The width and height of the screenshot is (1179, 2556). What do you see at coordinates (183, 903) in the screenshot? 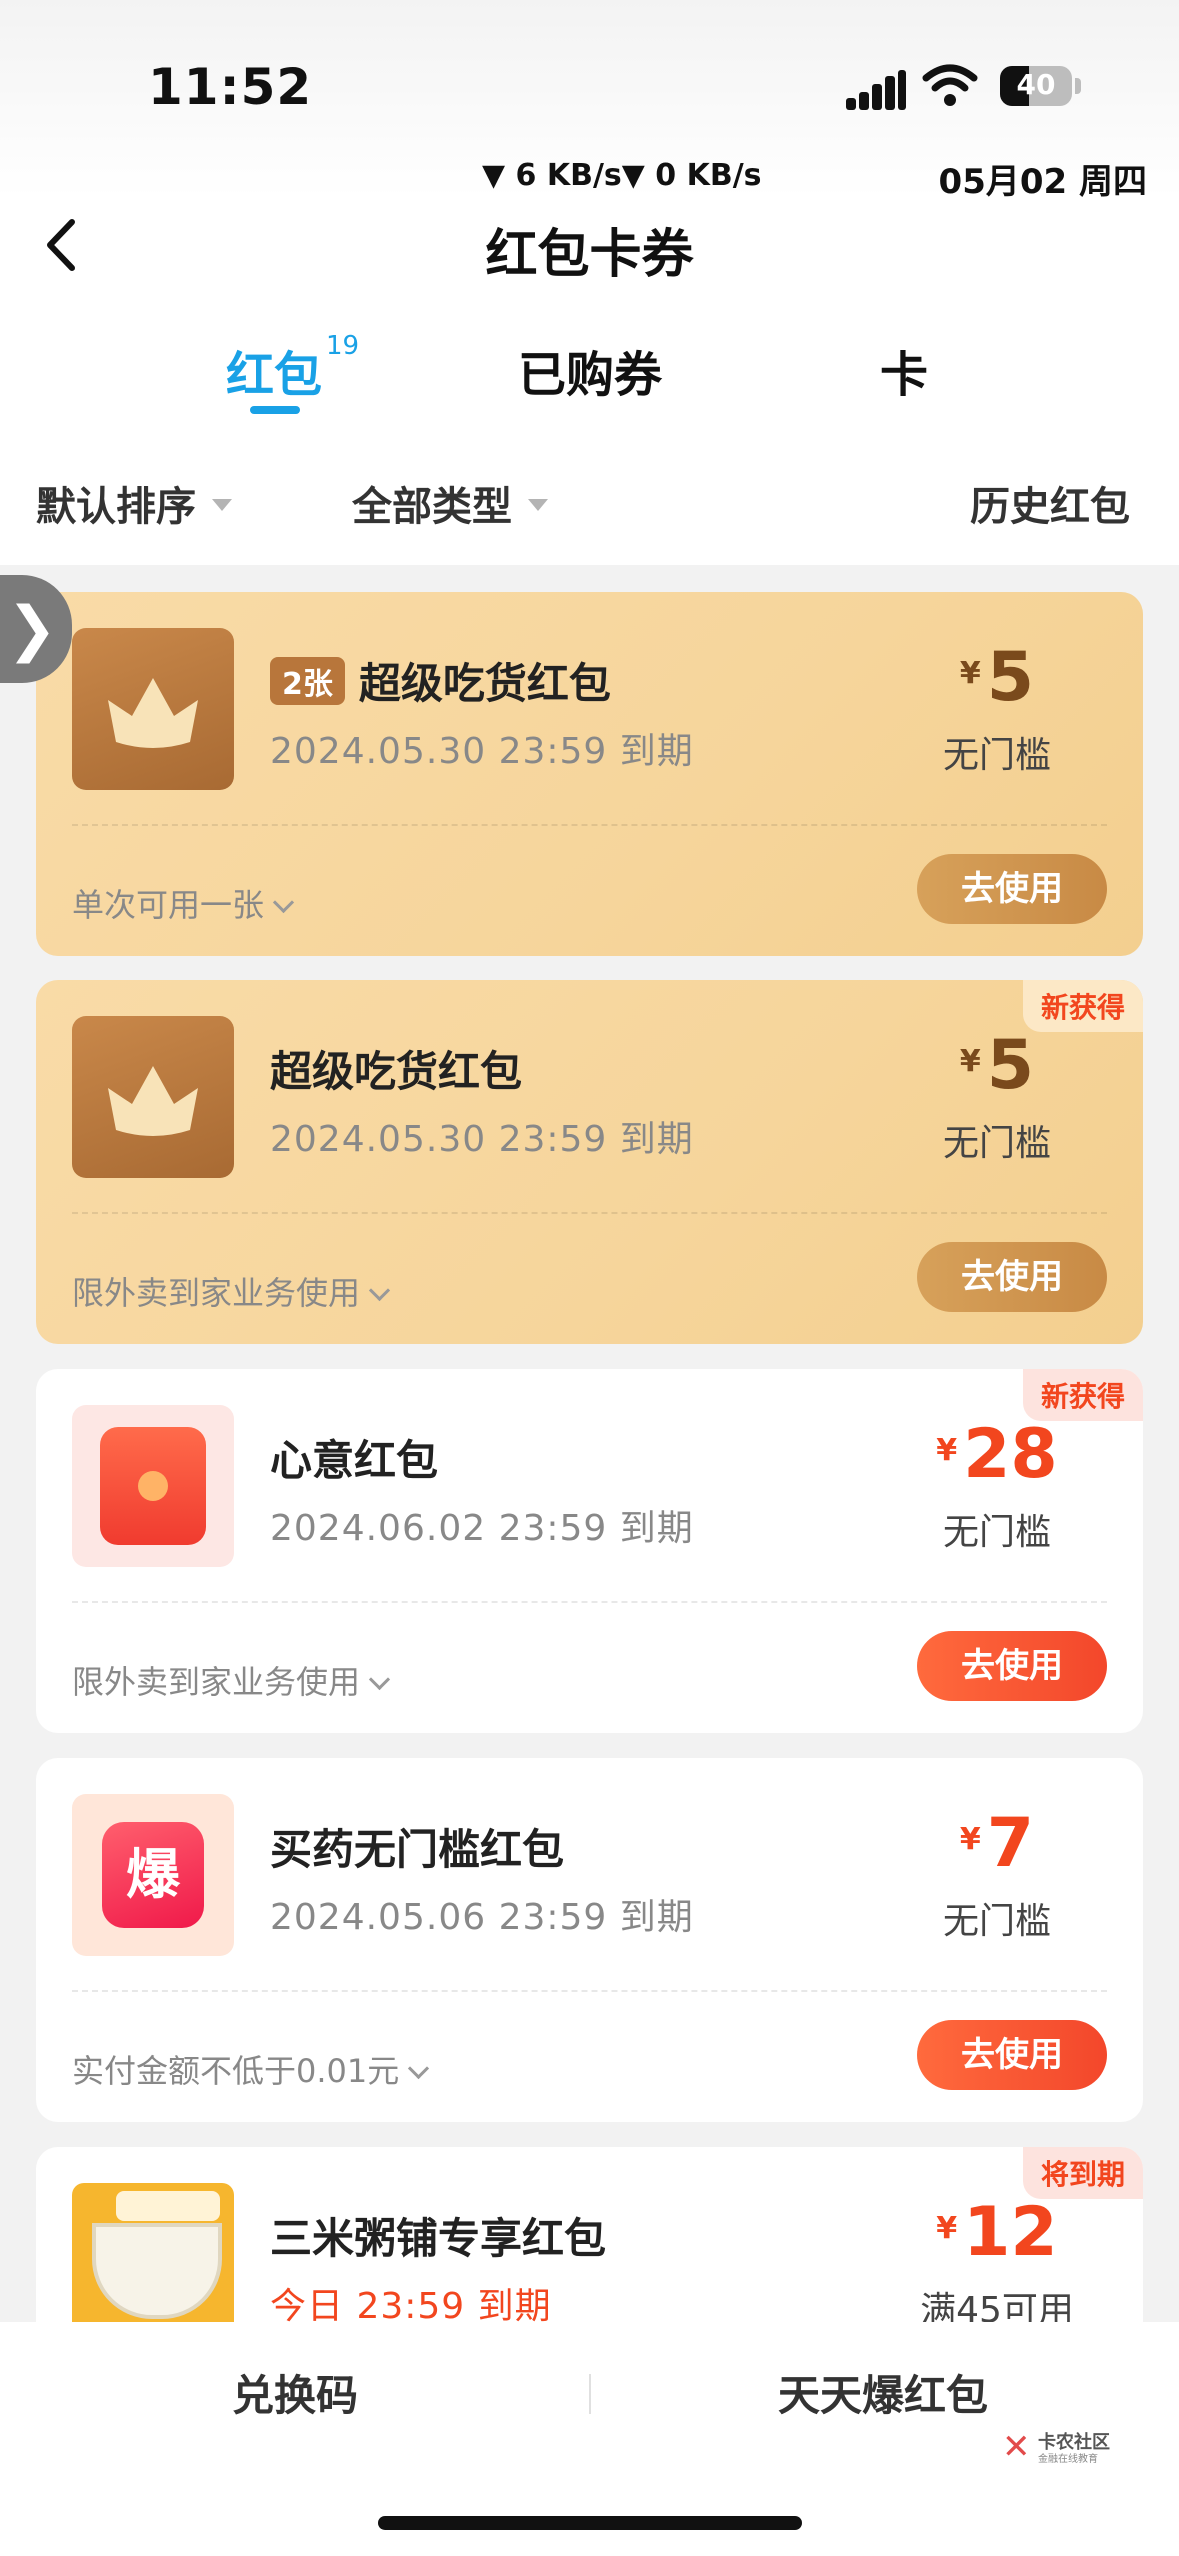
I see `coupon-note: 单次可用一张` at bounding box center [183, 903].